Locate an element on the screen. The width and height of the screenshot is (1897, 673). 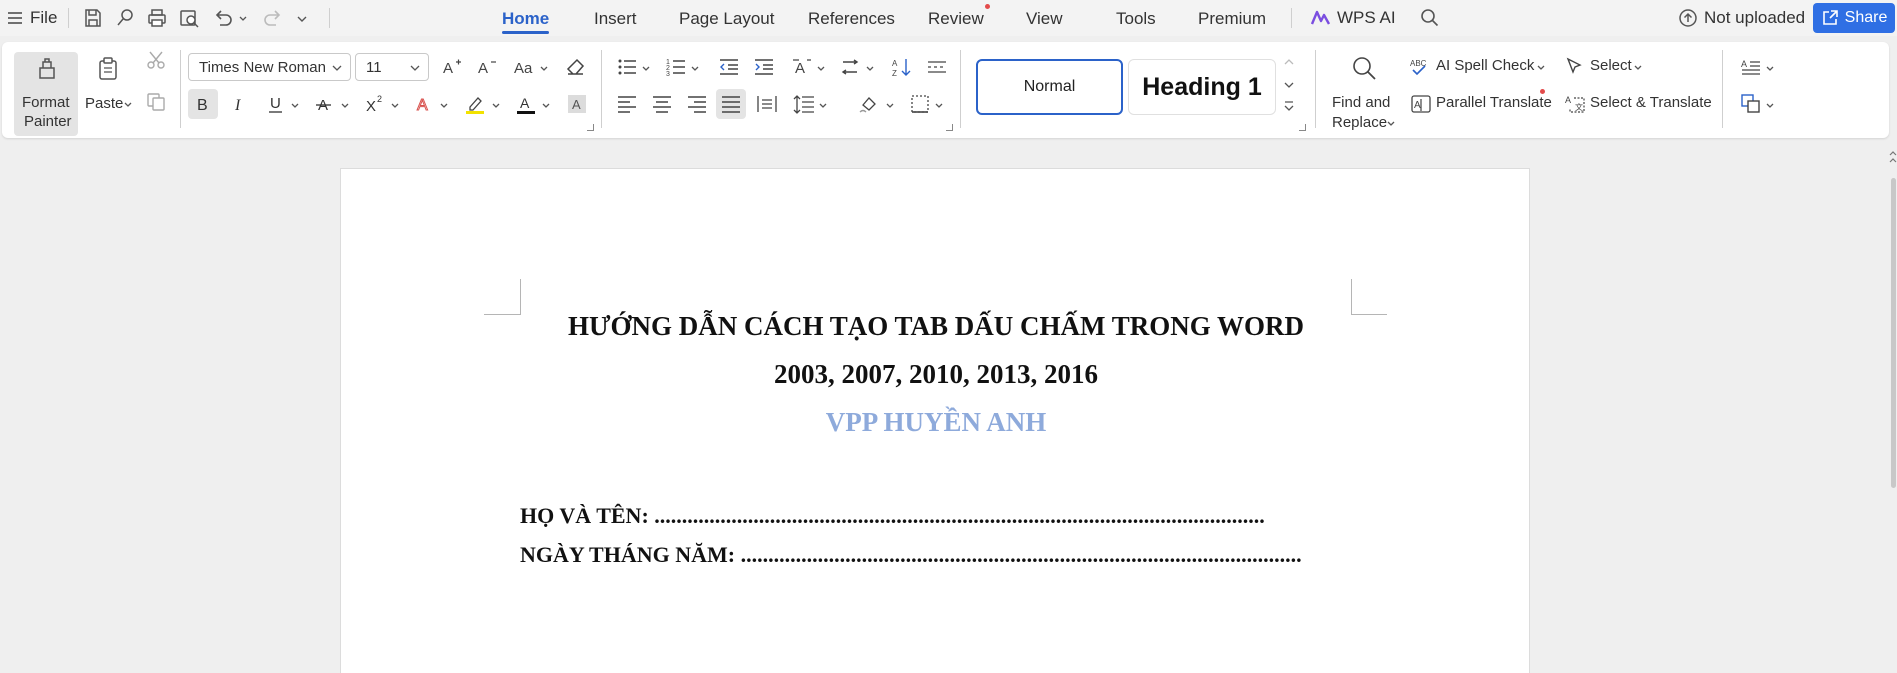
strikethrough-dropdown-icon is located at coordinates (345, 106).